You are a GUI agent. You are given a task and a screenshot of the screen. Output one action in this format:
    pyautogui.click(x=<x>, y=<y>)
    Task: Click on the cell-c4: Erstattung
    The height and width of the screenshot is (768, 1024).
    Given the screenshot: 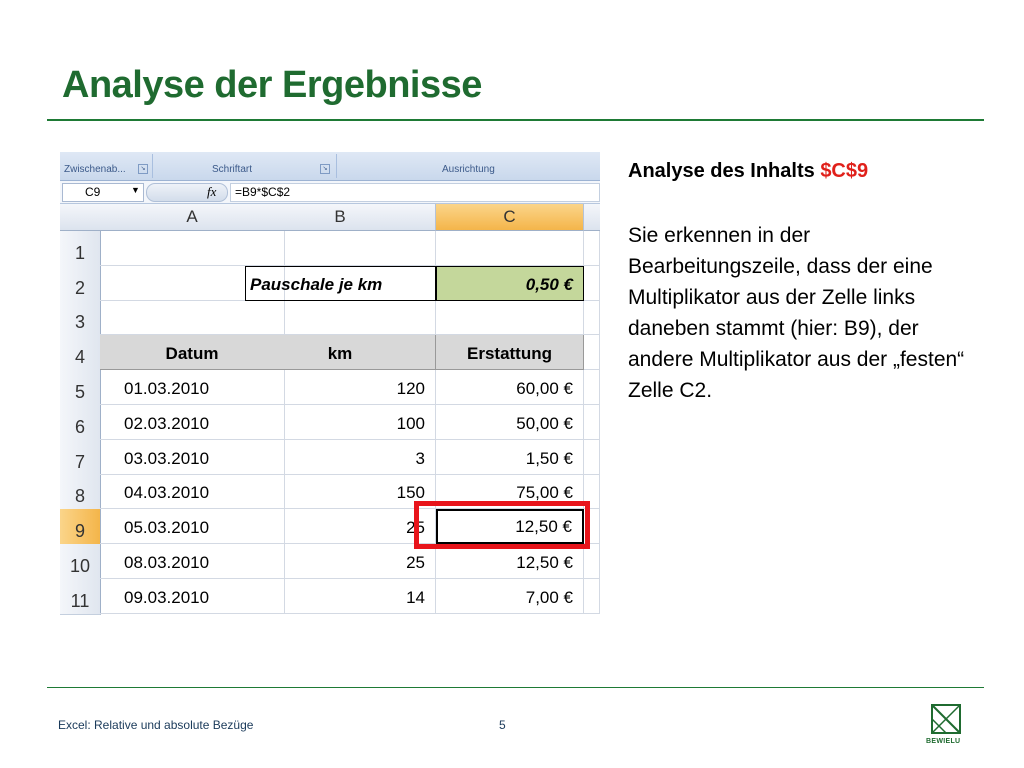 What is the action you would take?
    pyautogui.click(x=510, y=353)
    